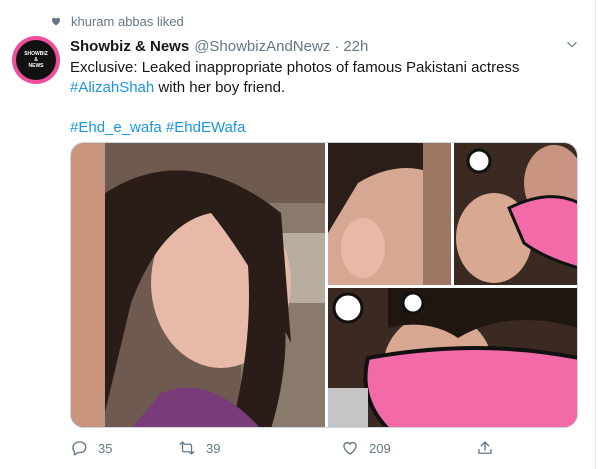  Describe the element at coordinates (79, 448) in the screenshot. I see `reply-icon` at that location.